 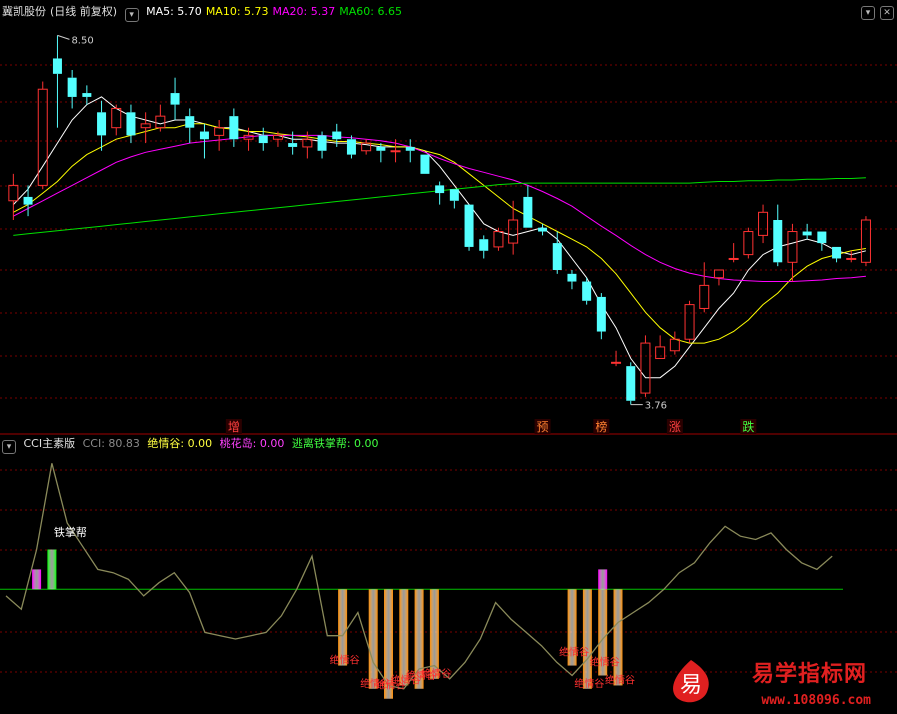 I want to click on tlz-value: 逃离铁掌帮: 0.00, so click(x=335, y=443).